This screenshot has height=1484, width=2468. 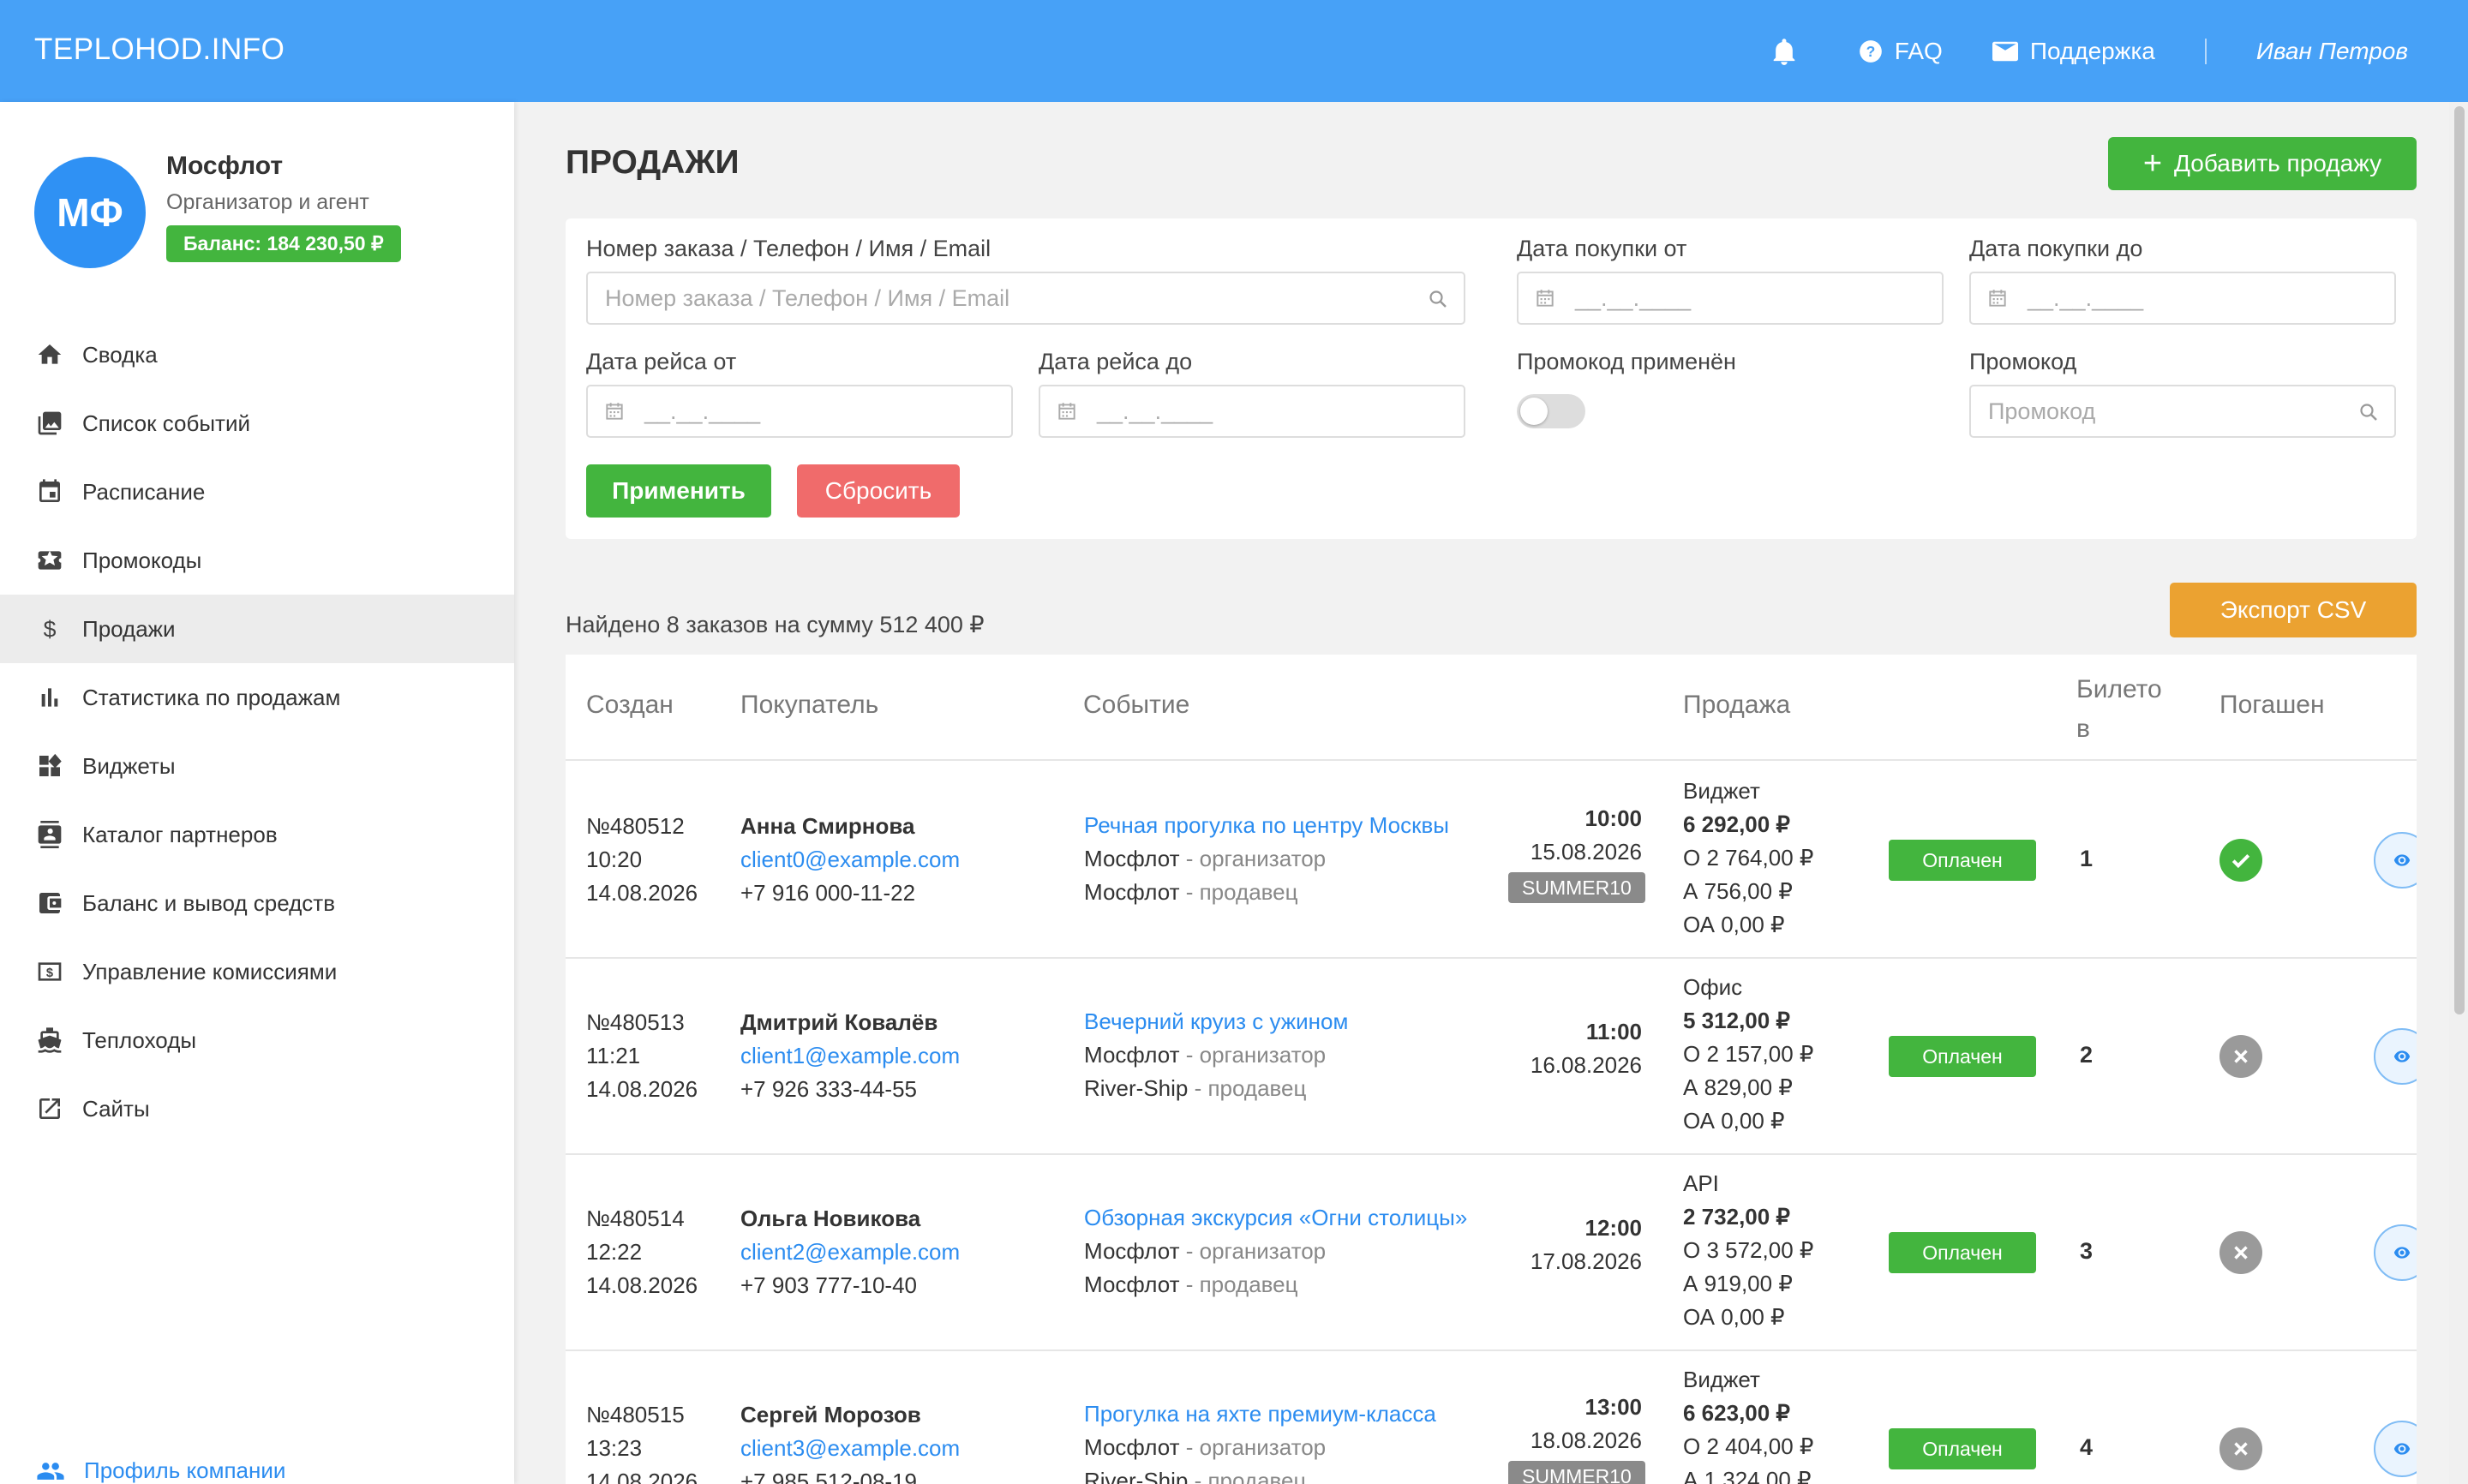 I want to click on event-link: Обзорная экскурсия «Огни столицы», so click(x=1275, y=1218).